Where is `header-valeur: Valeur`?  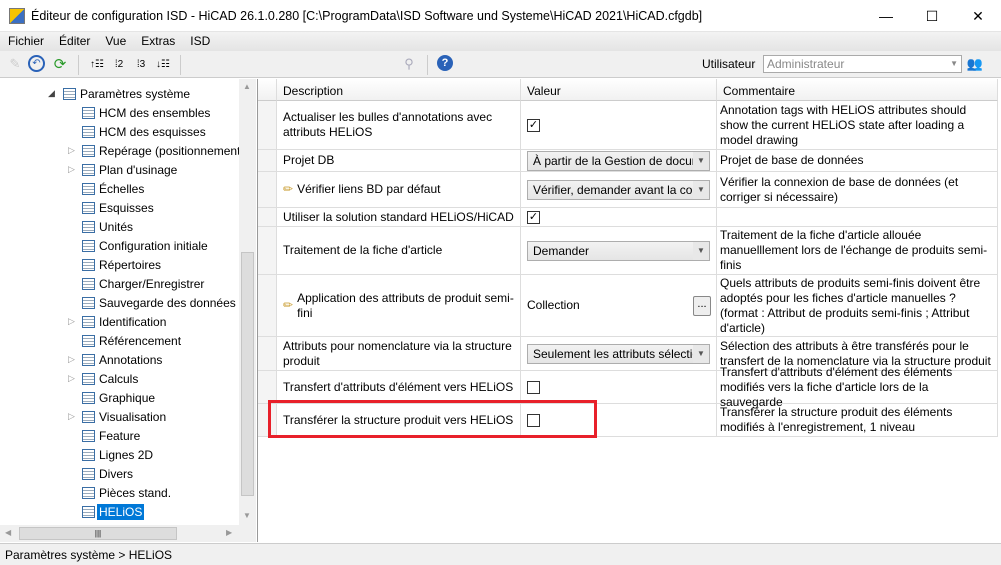
header-valeur: Valeur is located at coordinates (619, 90).